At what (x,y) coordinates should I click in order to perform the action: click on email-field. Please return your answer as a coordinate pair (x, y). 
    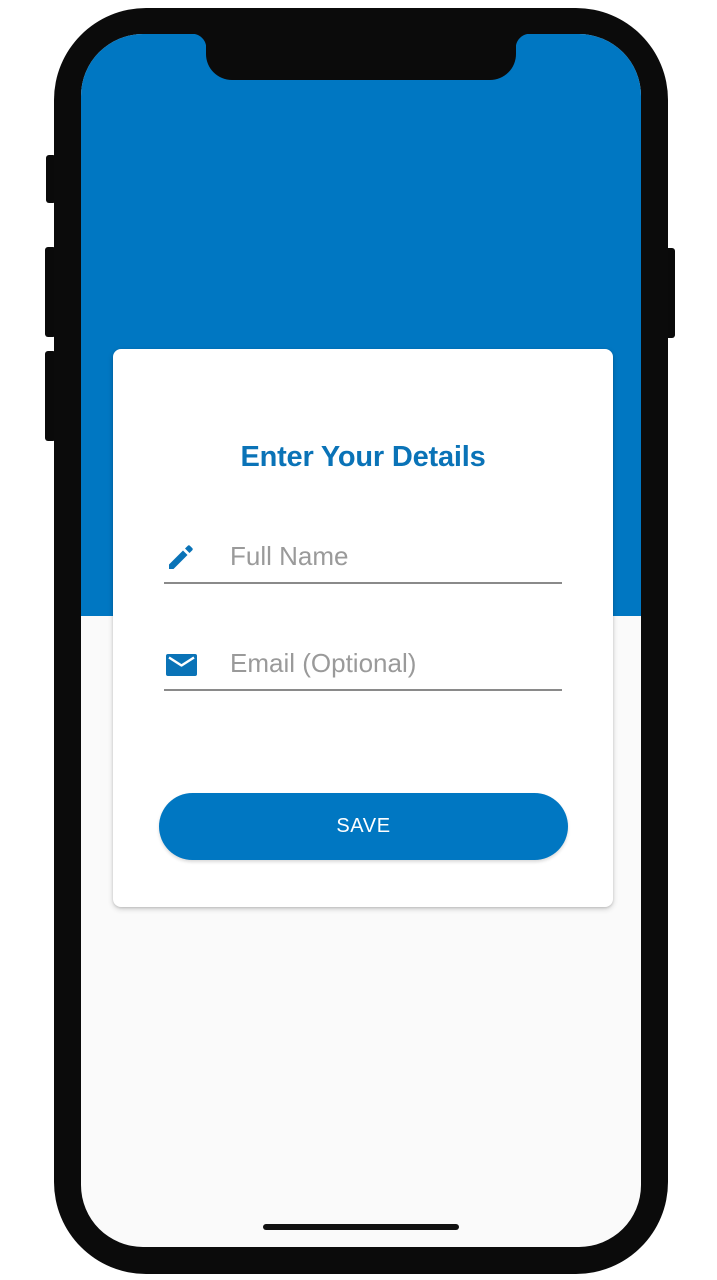
    Looking at the image, I should click on (363, 665).